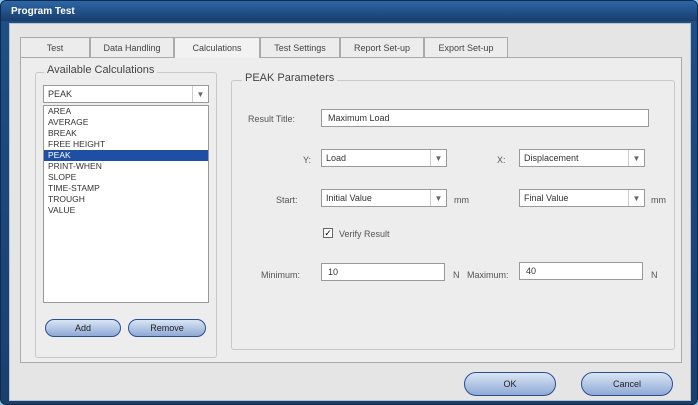  I want to click on end-select: Final Value ▼, so click(582, 198).